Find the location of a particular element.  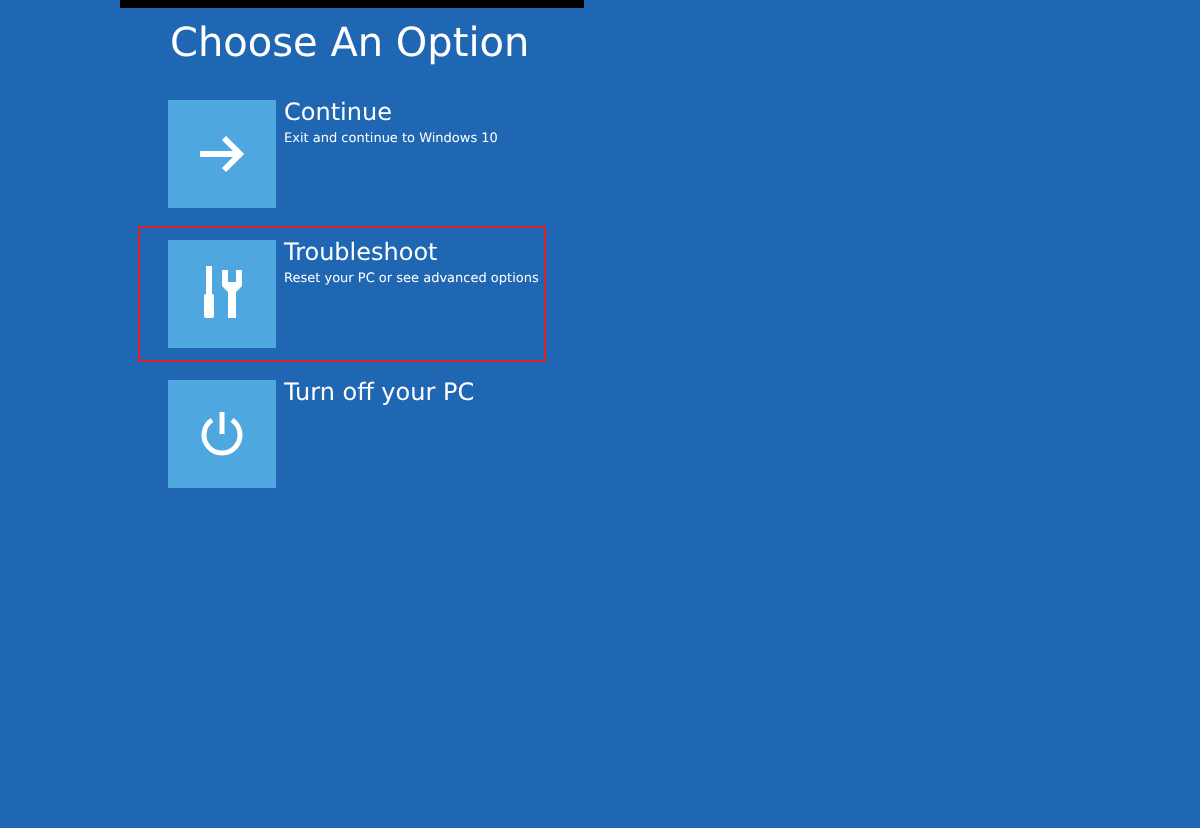

option-label: Turn off your PC is located at coordinates (379, 392).